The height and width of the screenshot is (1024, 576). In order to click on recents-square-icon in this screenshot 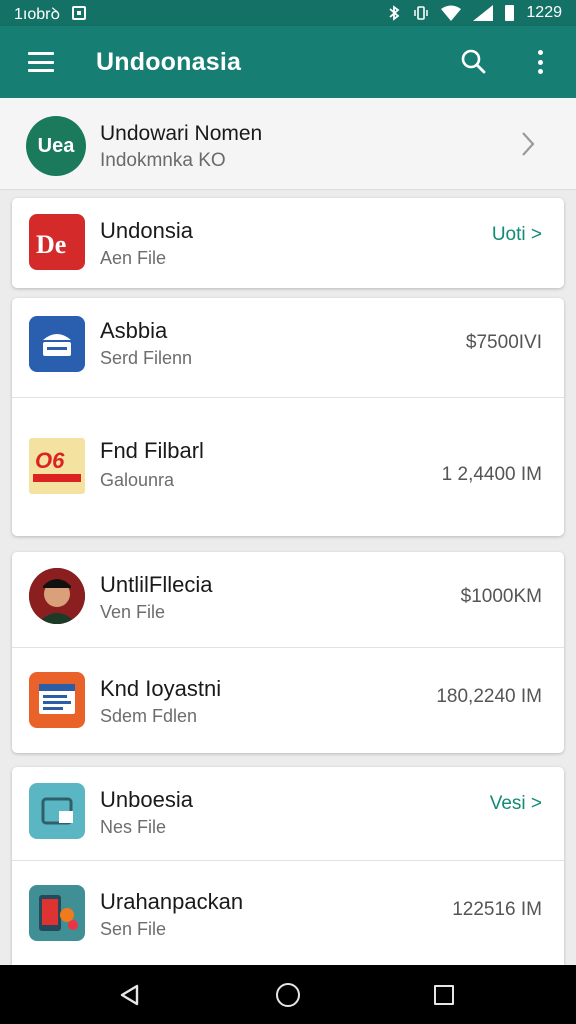, I will do `click(444, 995)`.